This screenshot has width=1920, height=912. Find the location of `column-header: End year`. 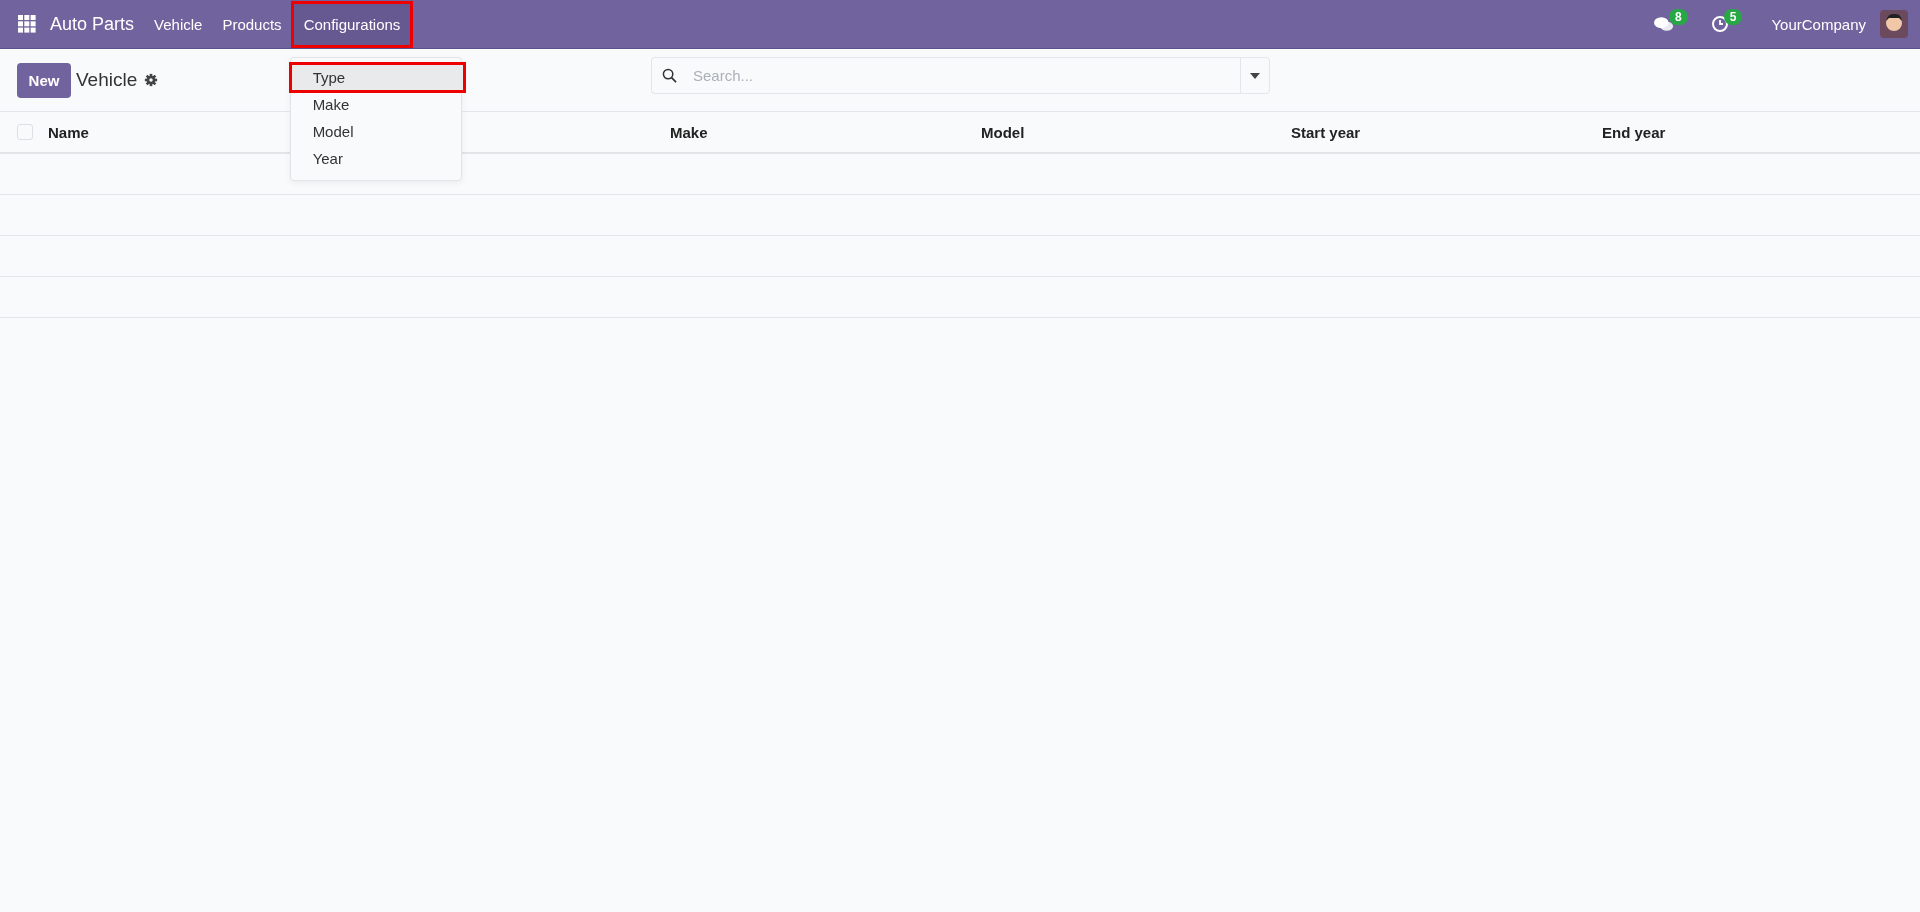

column-header: End year is located at coordinates (1634, 132).